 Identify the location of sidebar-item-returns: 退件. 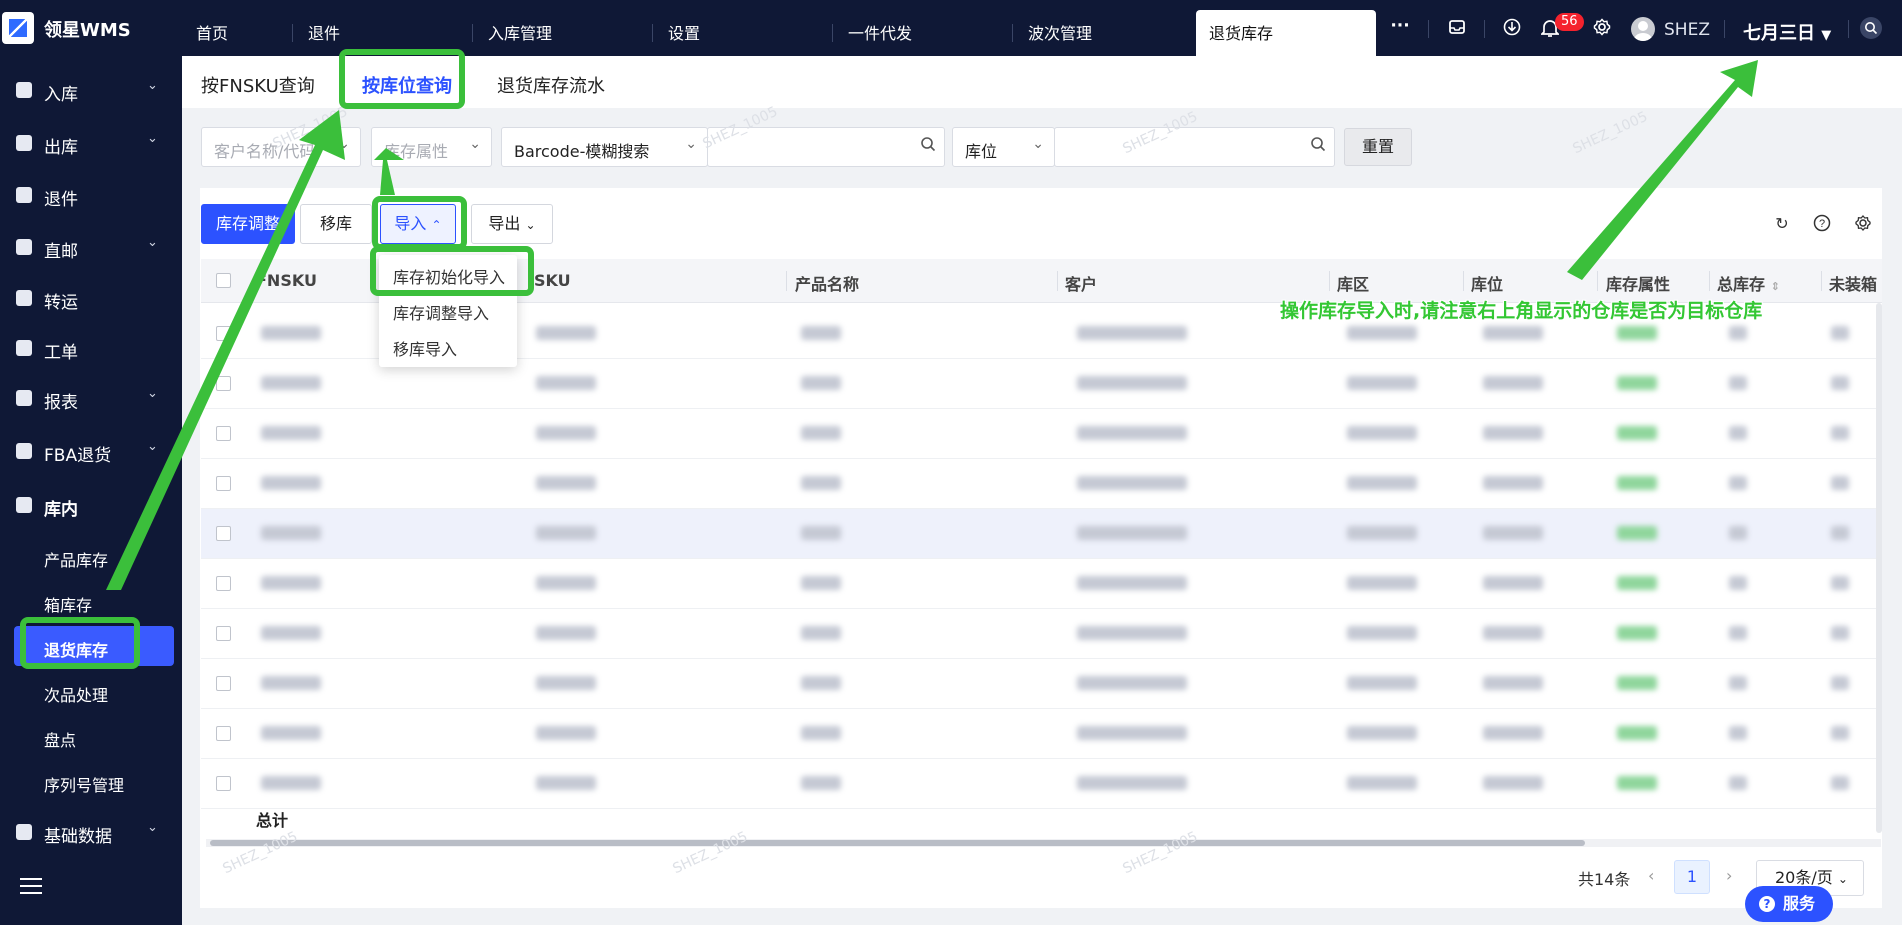
(91, 195).